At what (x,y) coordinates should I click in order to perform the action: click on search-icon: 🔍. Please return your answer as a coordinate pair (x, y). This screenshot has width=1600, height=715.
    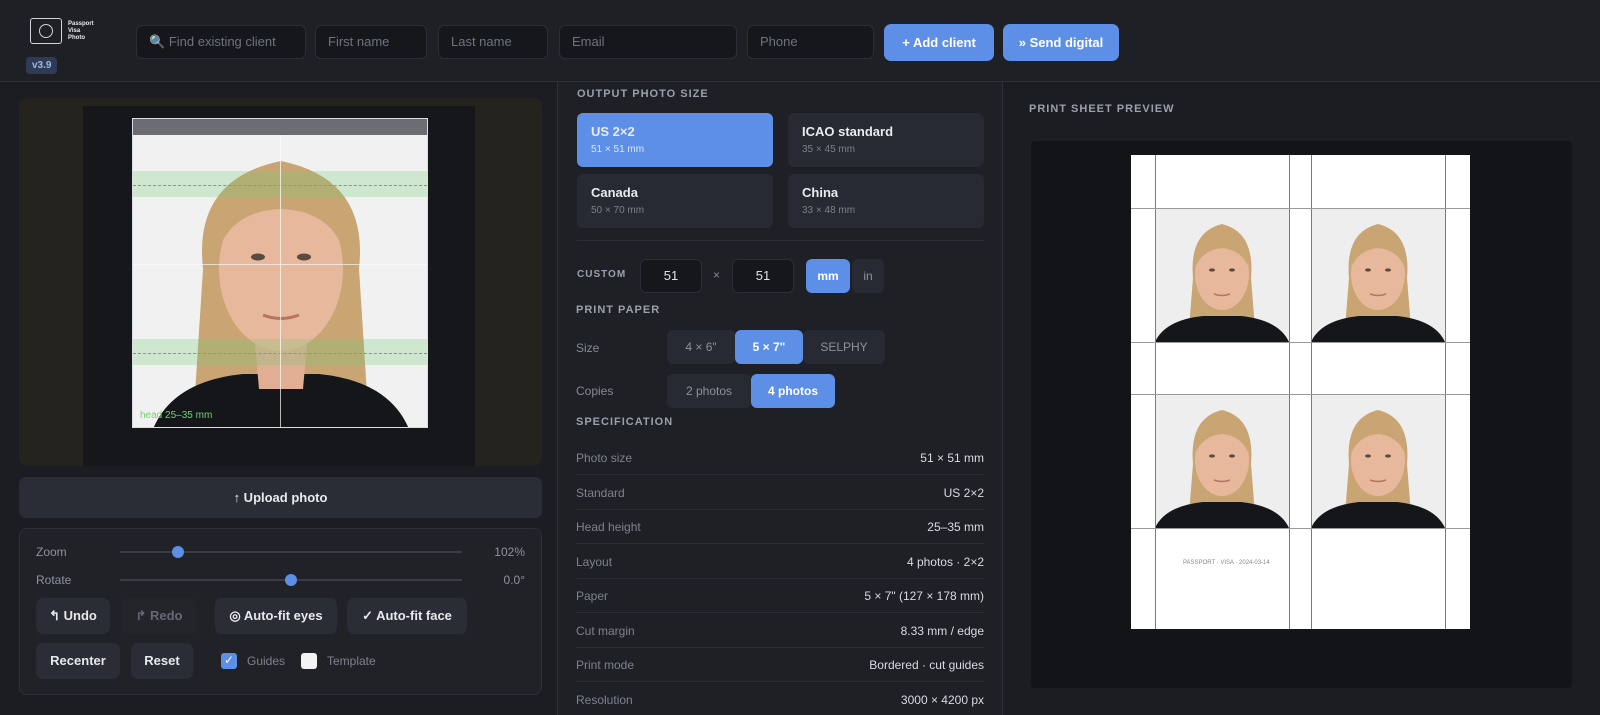
    Looking at the image, I should click on (157, 41).